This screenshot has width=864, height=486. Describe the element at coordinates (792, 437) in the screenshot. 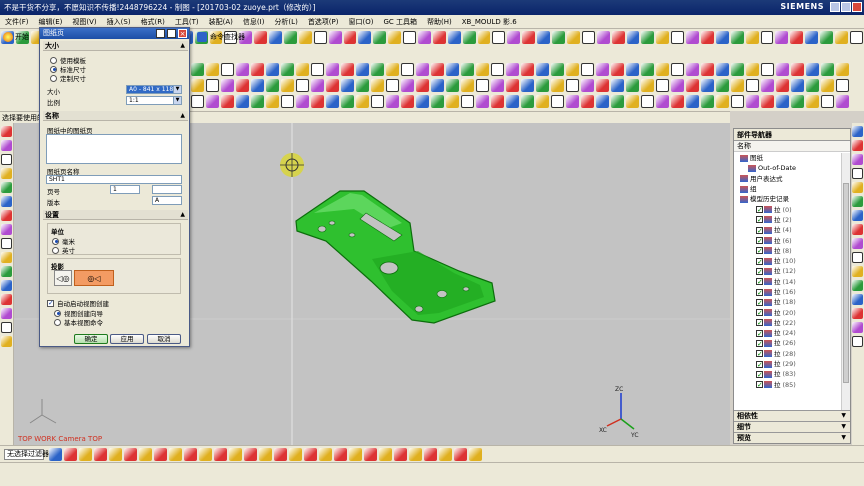

I see `preview-panel: 预览 ▼` at that location.